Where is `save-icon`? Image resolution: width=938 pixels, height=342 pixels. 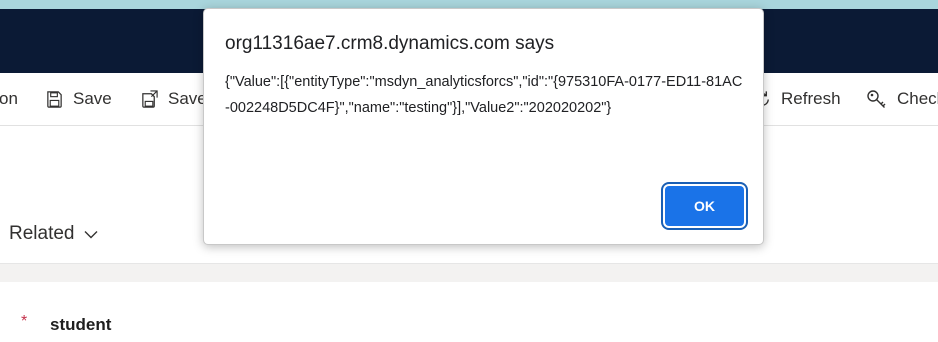
save-icon is located at coordinates (54, 99).